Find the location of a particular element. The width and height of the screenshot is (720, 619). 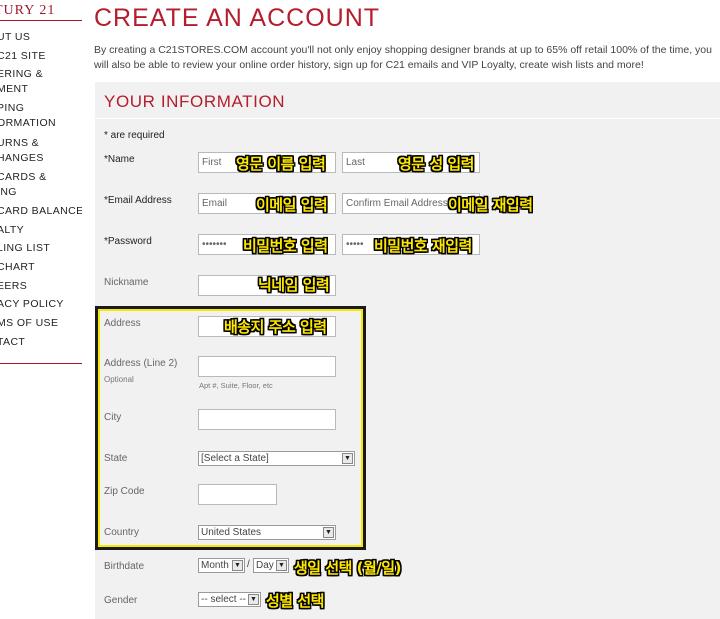

section-divider is located at coordinates (407, 118).